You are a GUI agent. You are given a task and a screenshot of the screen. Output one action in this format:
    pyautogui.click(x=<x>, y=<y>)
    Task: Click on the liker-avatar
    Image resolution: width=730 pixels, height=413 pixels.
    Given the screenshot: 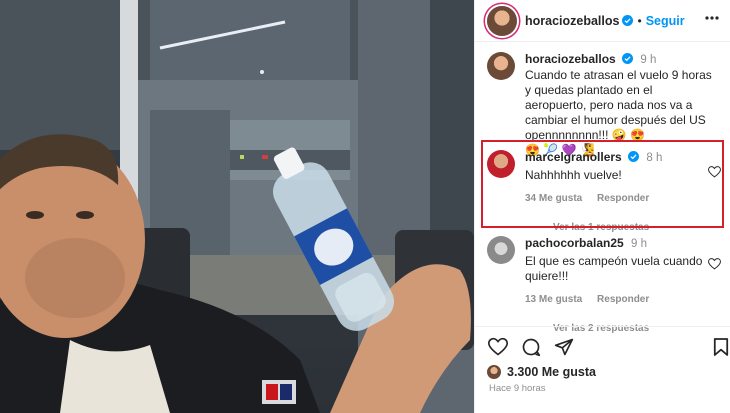 What is the action you would take?
    pyautogui.click(x=494, y=372)
    